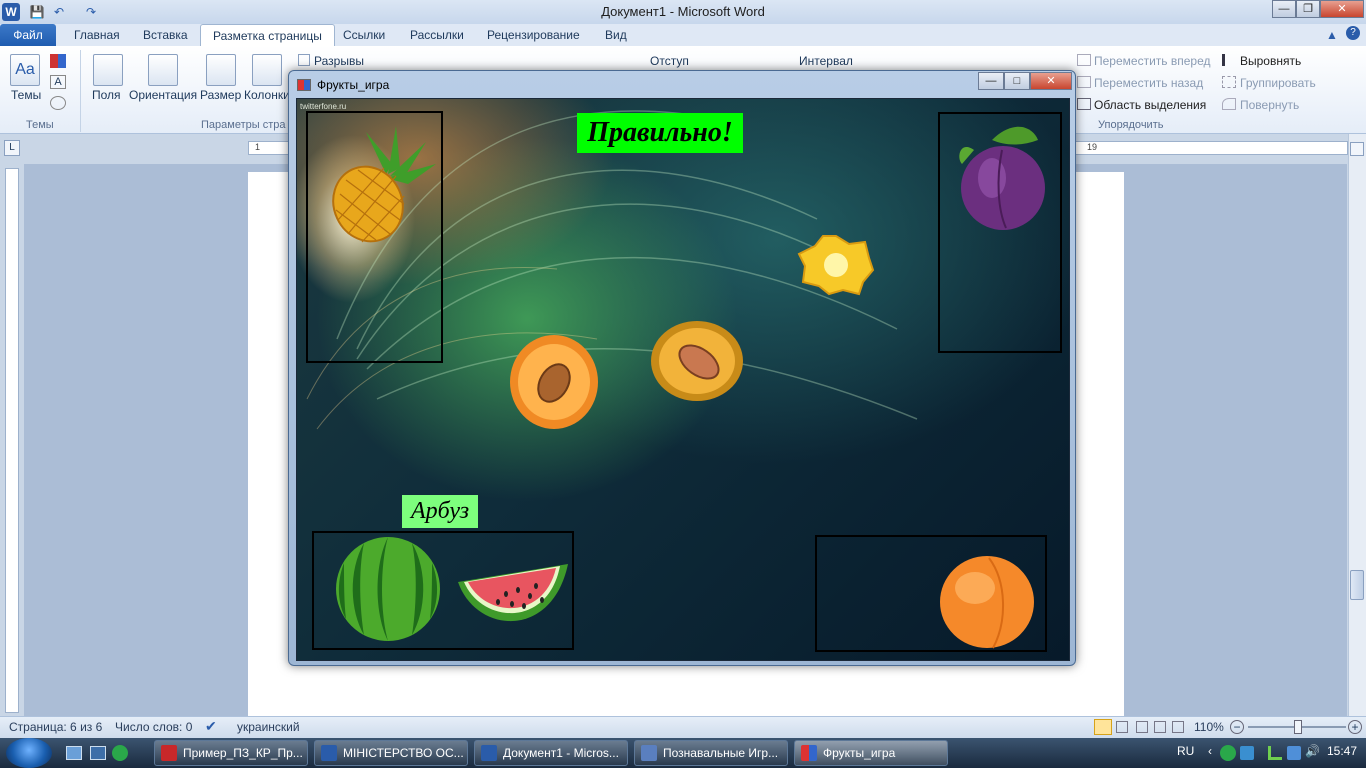  What do you see at coordinates (80, 91) in the screenshot?
I see `ribbon-separator` at bounding box center [80, 91].